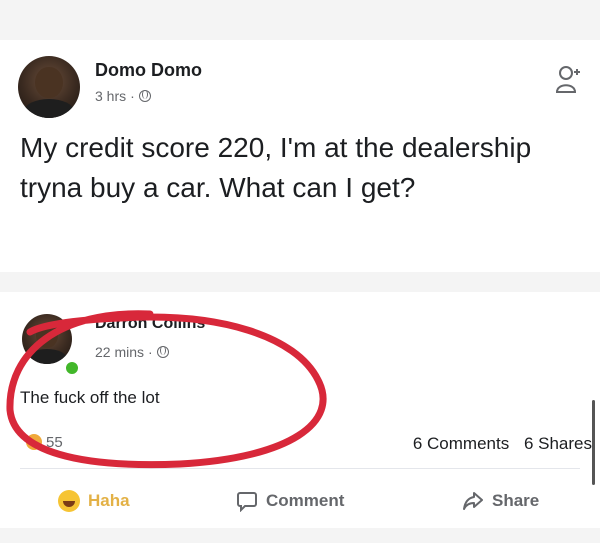  I want to click on share-button: Share, so click(500, 501).